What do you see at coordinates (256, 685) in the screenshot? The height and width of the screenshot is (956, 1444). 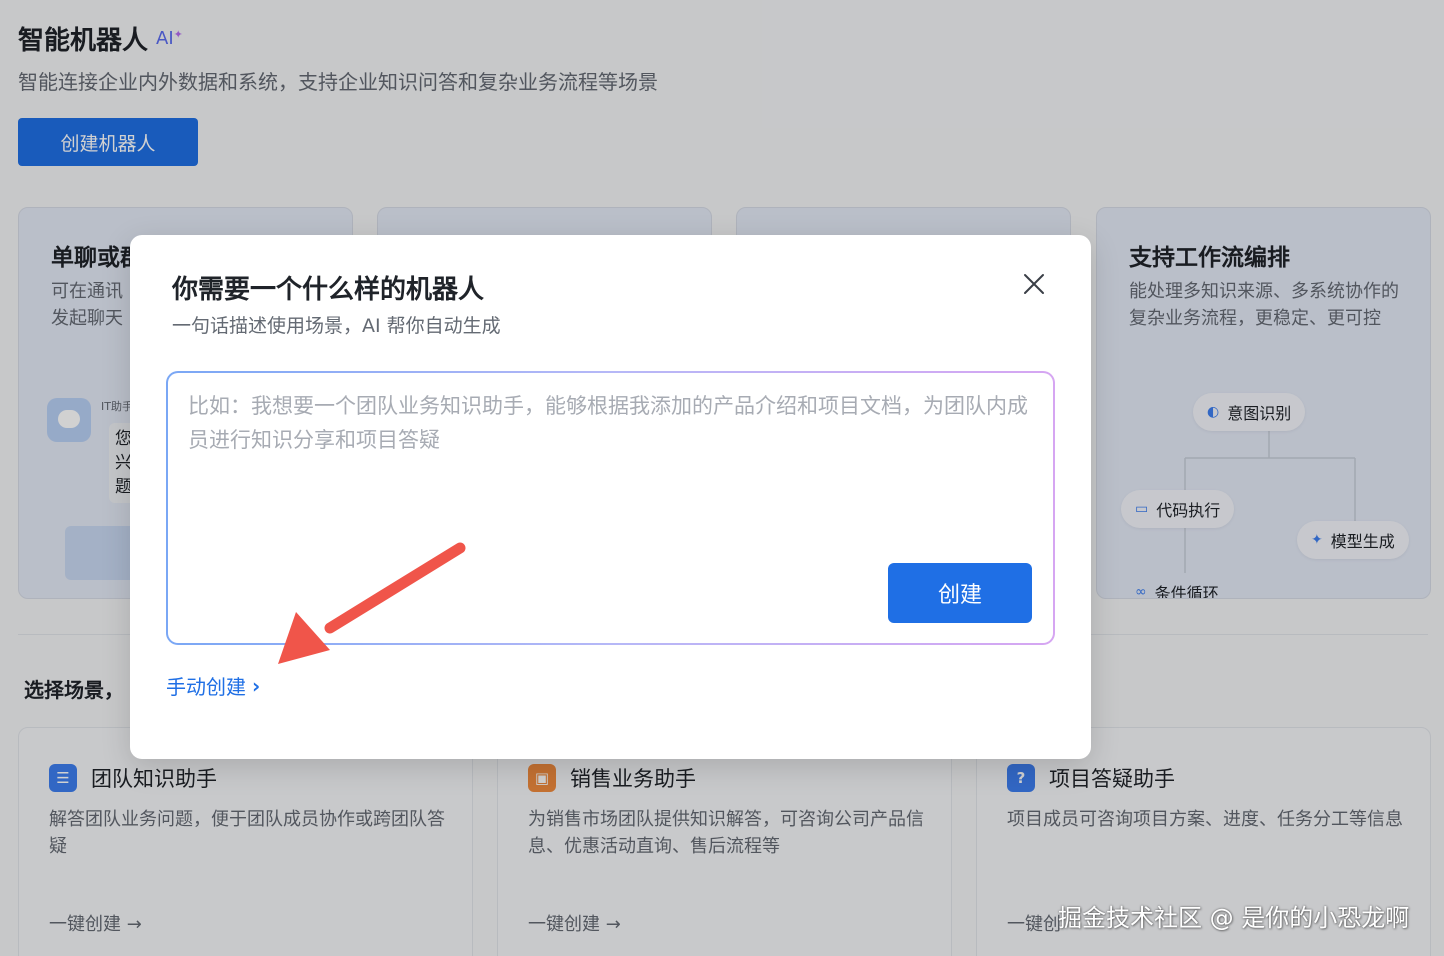 I see `chevron-right-icon: ›` at bounding box center [256, 685].